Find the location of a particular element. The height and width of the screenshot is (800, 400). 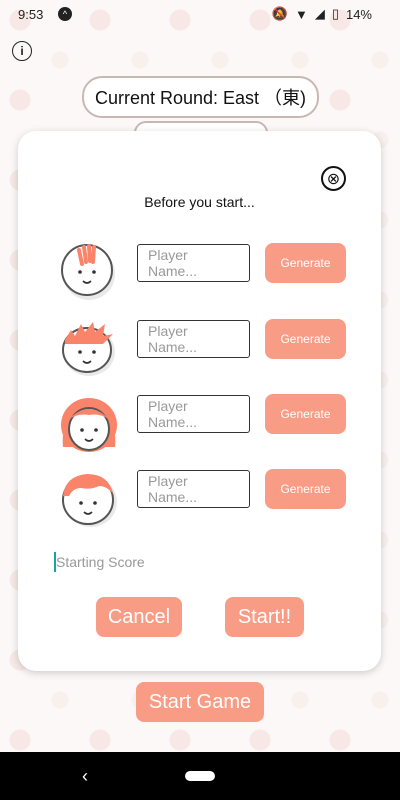

start-button: Start!! is located at coordinates (264, 617).